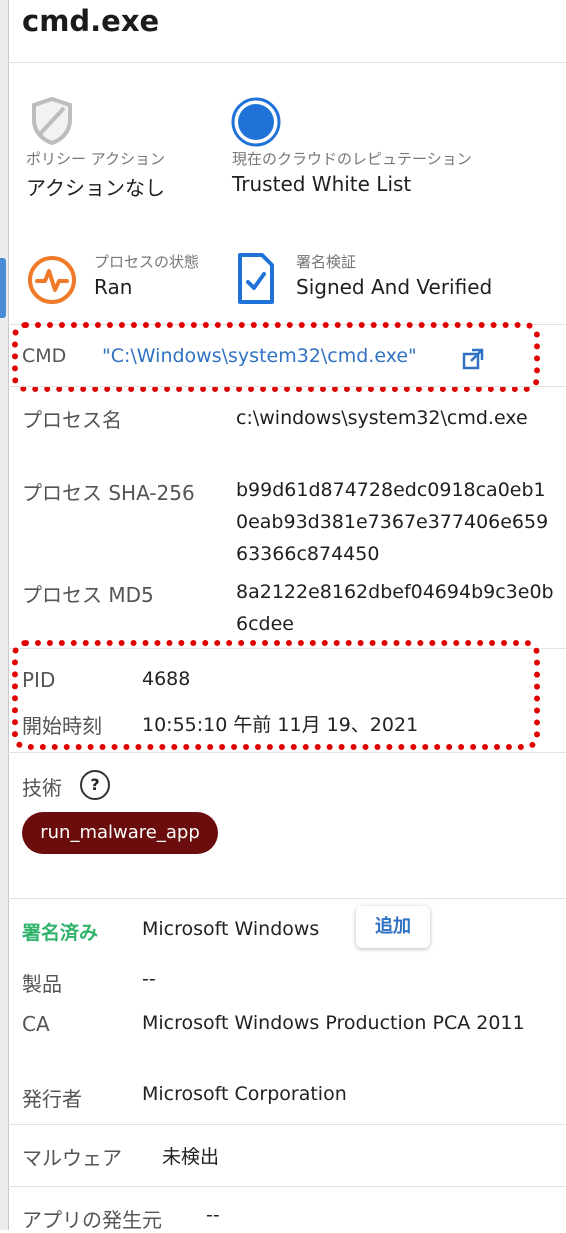 This screenshot has width=566, height=1233. I want to click on malware-value: 未検出, so click(191, 1157).